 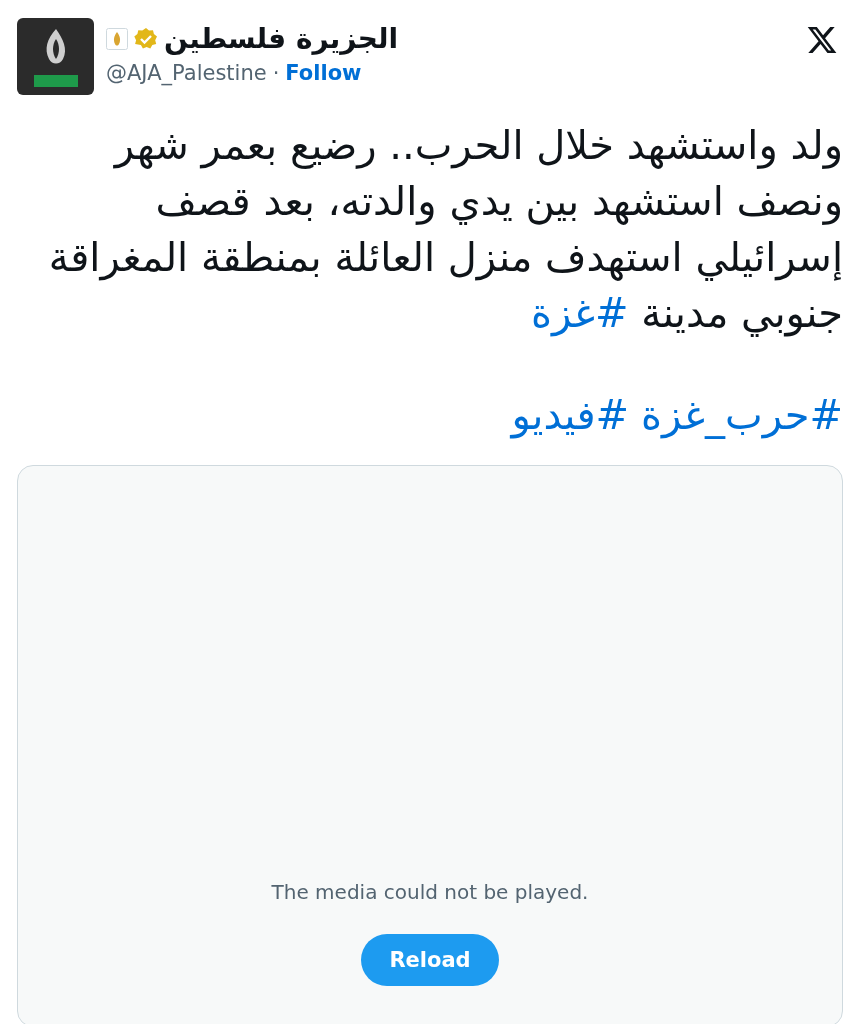 What do you see at coordinates (580, 313) in the screenshot?
I see `hashtag-link: #غزة` at bounding box center [580, 313].